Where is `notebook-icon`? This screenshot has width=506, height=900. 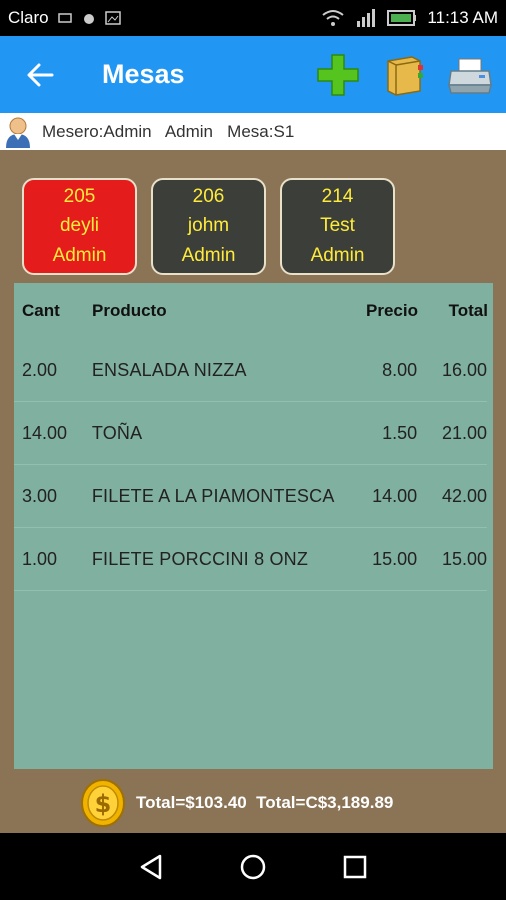
notebook-icon is located at coordinates (405, 75).